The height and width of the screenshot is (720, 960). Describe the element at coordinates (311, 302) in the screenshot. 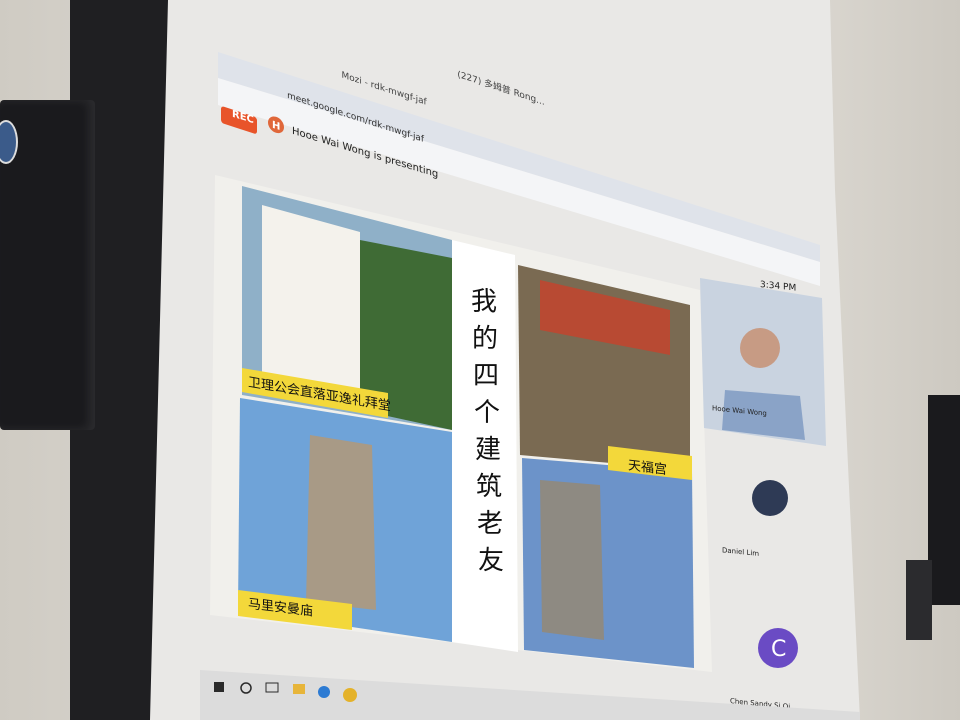

I see `church-building` at that location.